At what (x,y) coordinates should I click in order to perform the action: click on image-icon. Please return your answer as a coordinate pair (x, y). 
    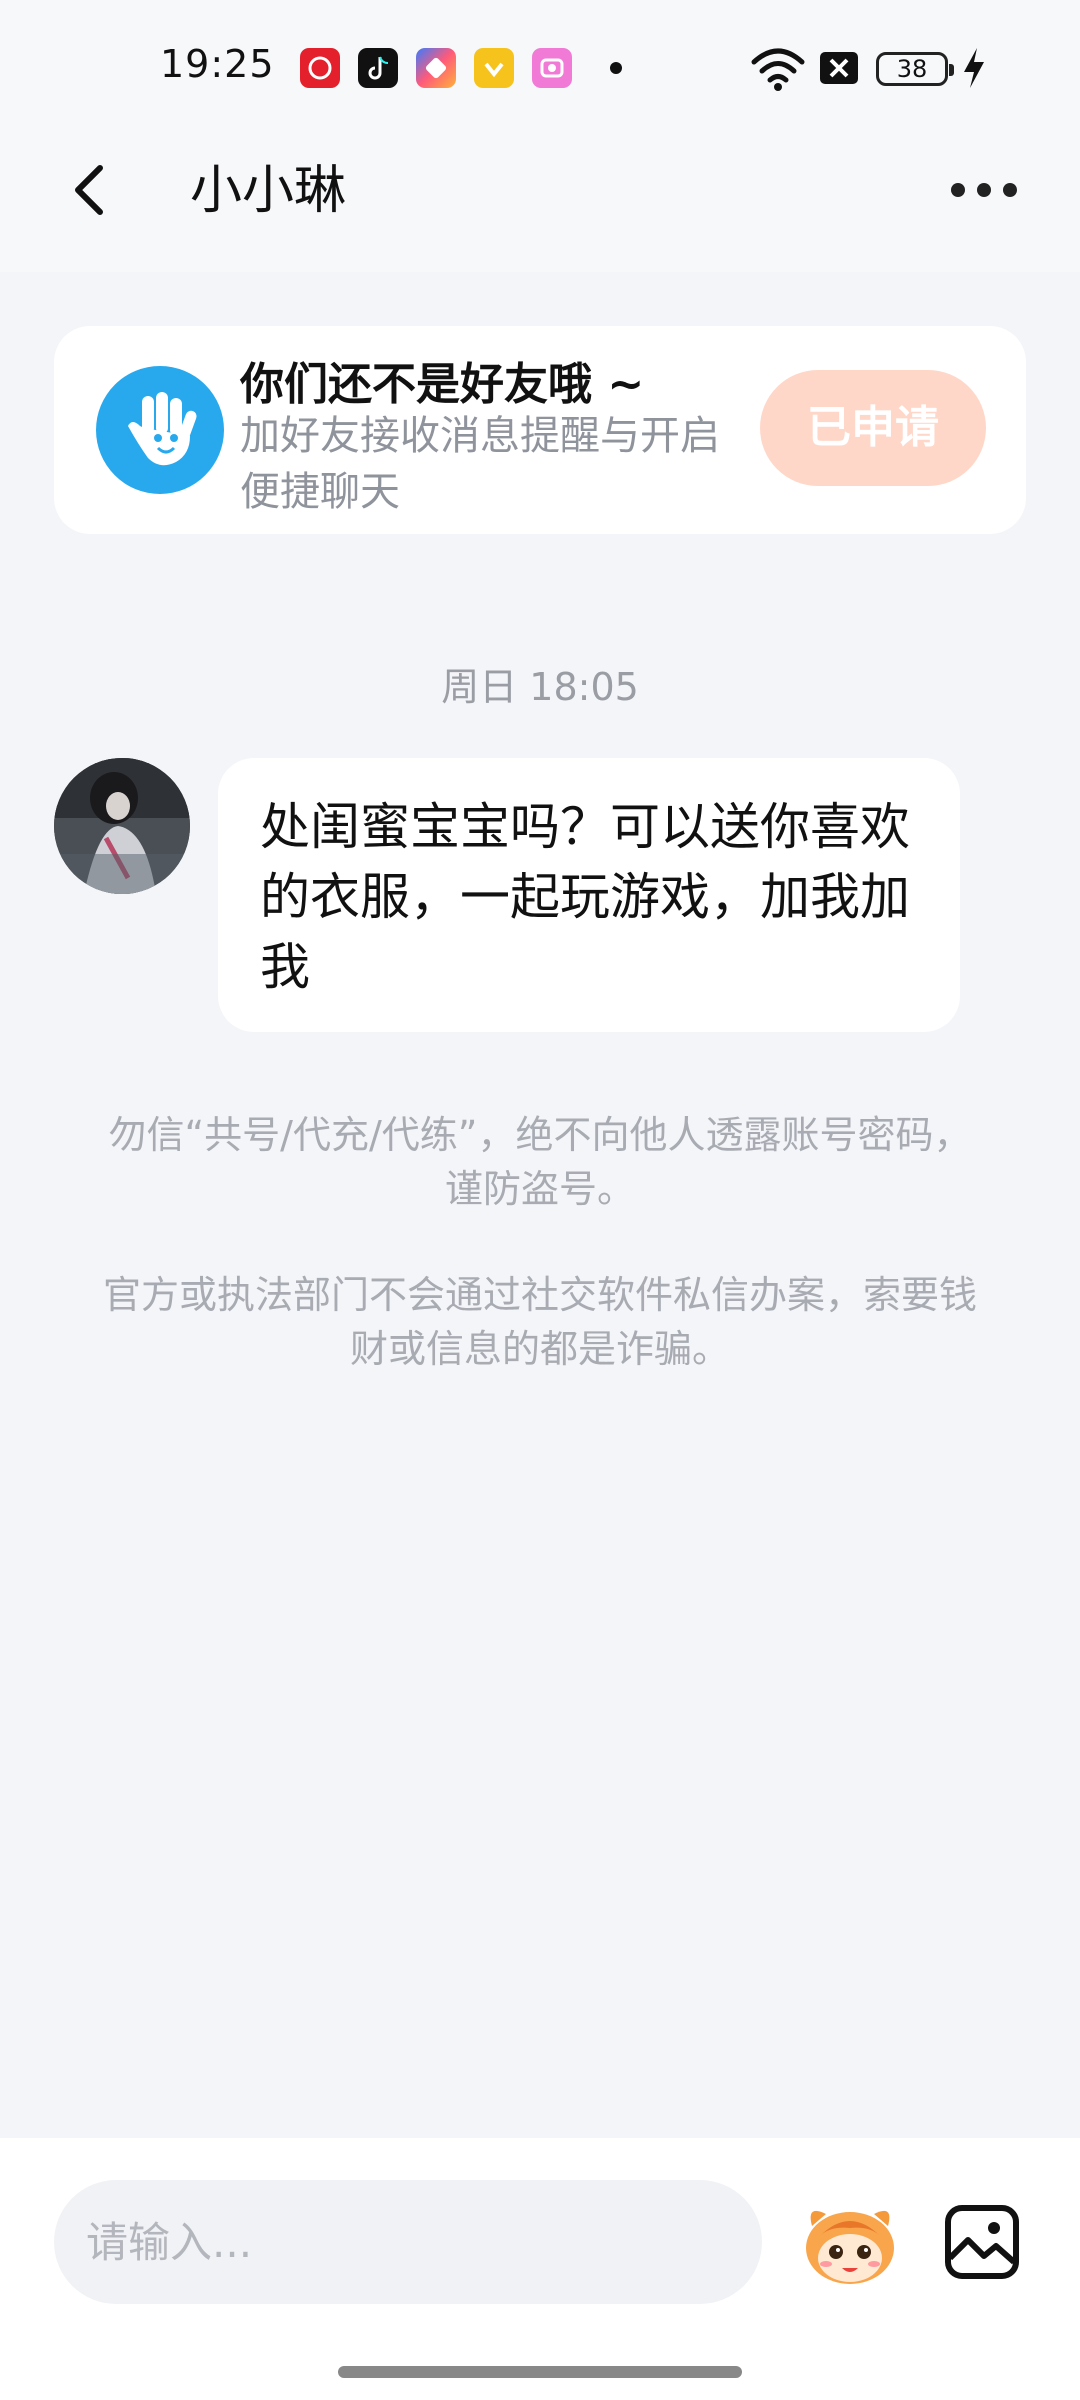
    Looking at the image, I should click on (982, 2242).